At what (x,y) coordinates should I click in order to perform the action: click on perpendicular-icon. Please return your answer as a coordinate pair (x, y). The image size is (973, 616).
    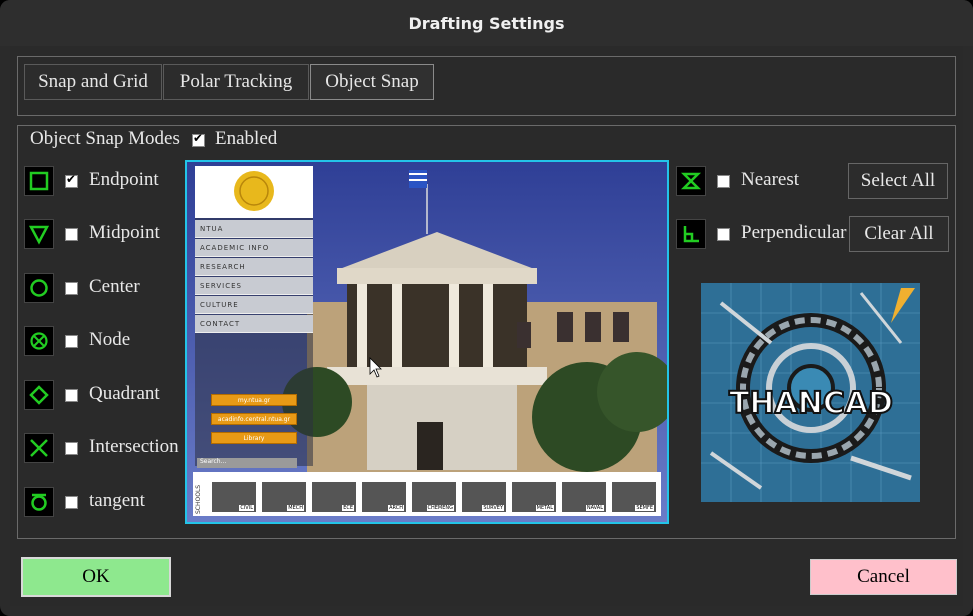
    Looking at the image, I should click on (691, 234).